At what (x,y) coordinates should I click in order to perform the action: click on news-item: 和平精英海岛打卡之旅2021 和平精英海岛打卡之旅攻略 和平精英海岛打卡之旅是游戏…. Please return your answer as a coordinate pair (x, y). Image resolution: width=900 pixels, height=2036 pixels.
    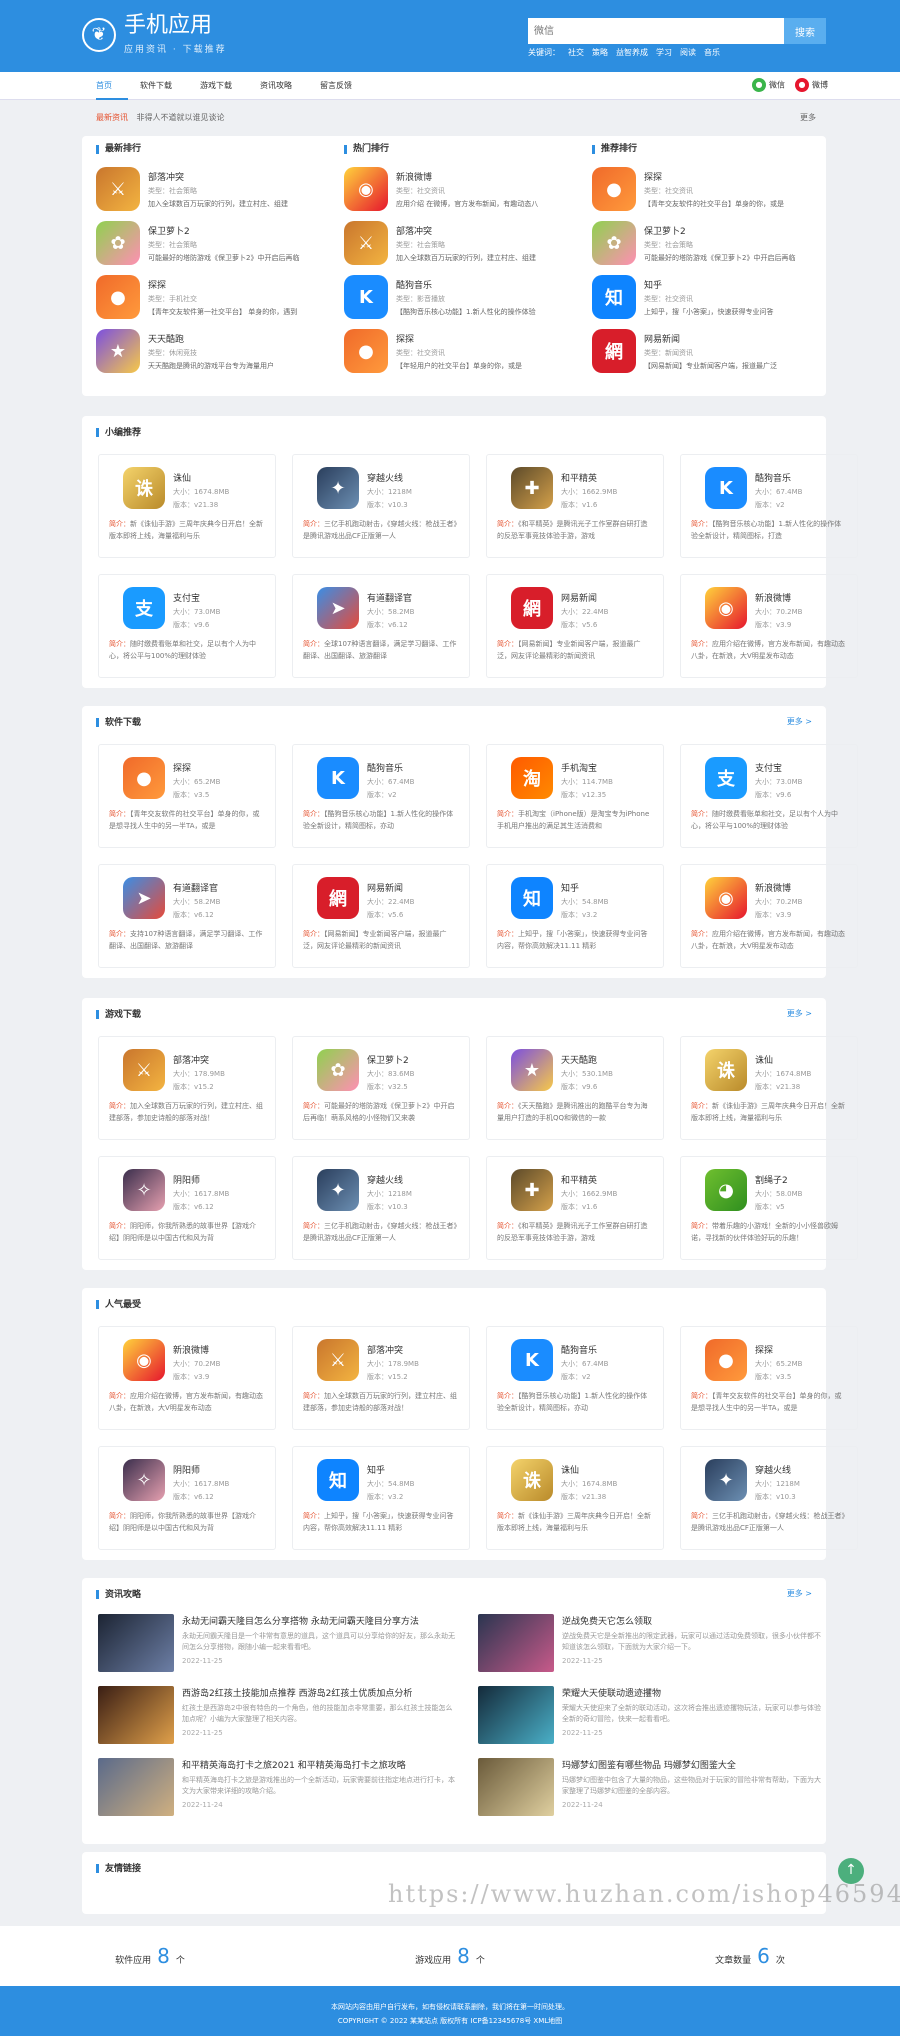
    Looking at the image, I should click on (278, 1789).